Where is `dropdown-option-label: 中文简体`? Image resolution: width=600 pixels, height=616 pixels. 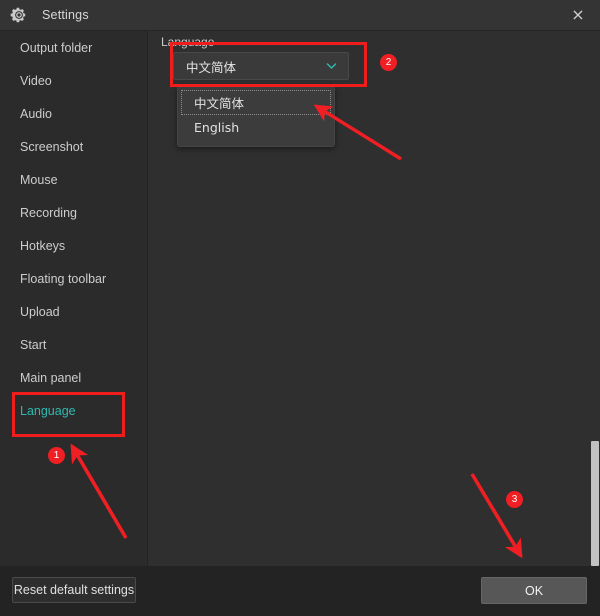 dropdown-option-label: 中文简体 is located at coordinates (219, 103).